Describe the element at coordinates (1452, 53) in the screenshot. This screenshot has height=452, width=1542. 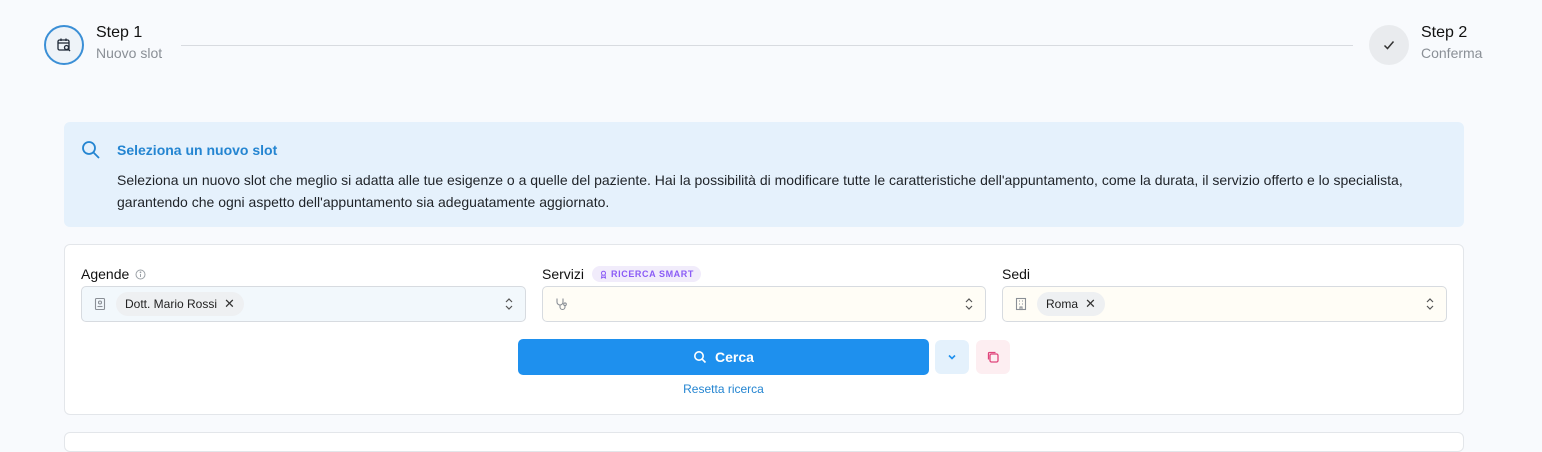
I see `step2-subtitle: Conferma` at that location.